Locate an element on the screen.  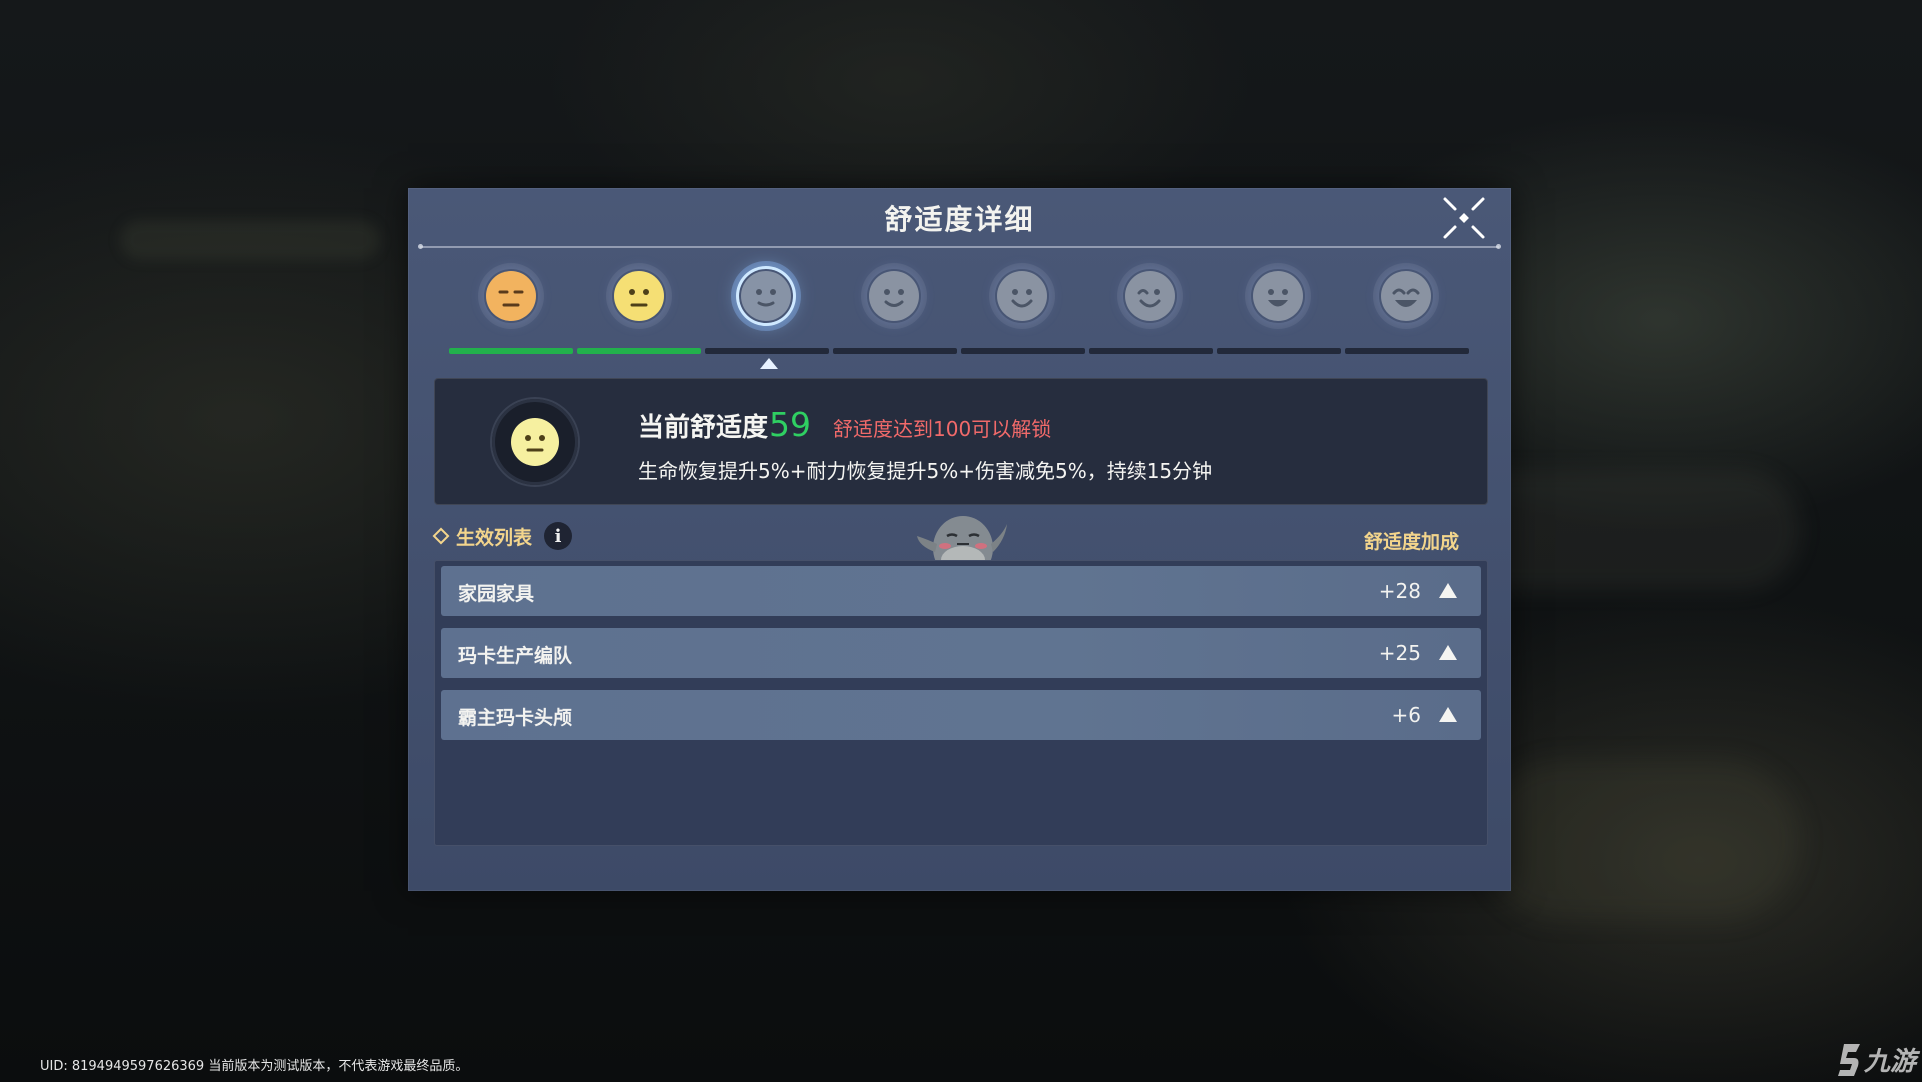
info-icon: i is located at coordinates (558, 536).